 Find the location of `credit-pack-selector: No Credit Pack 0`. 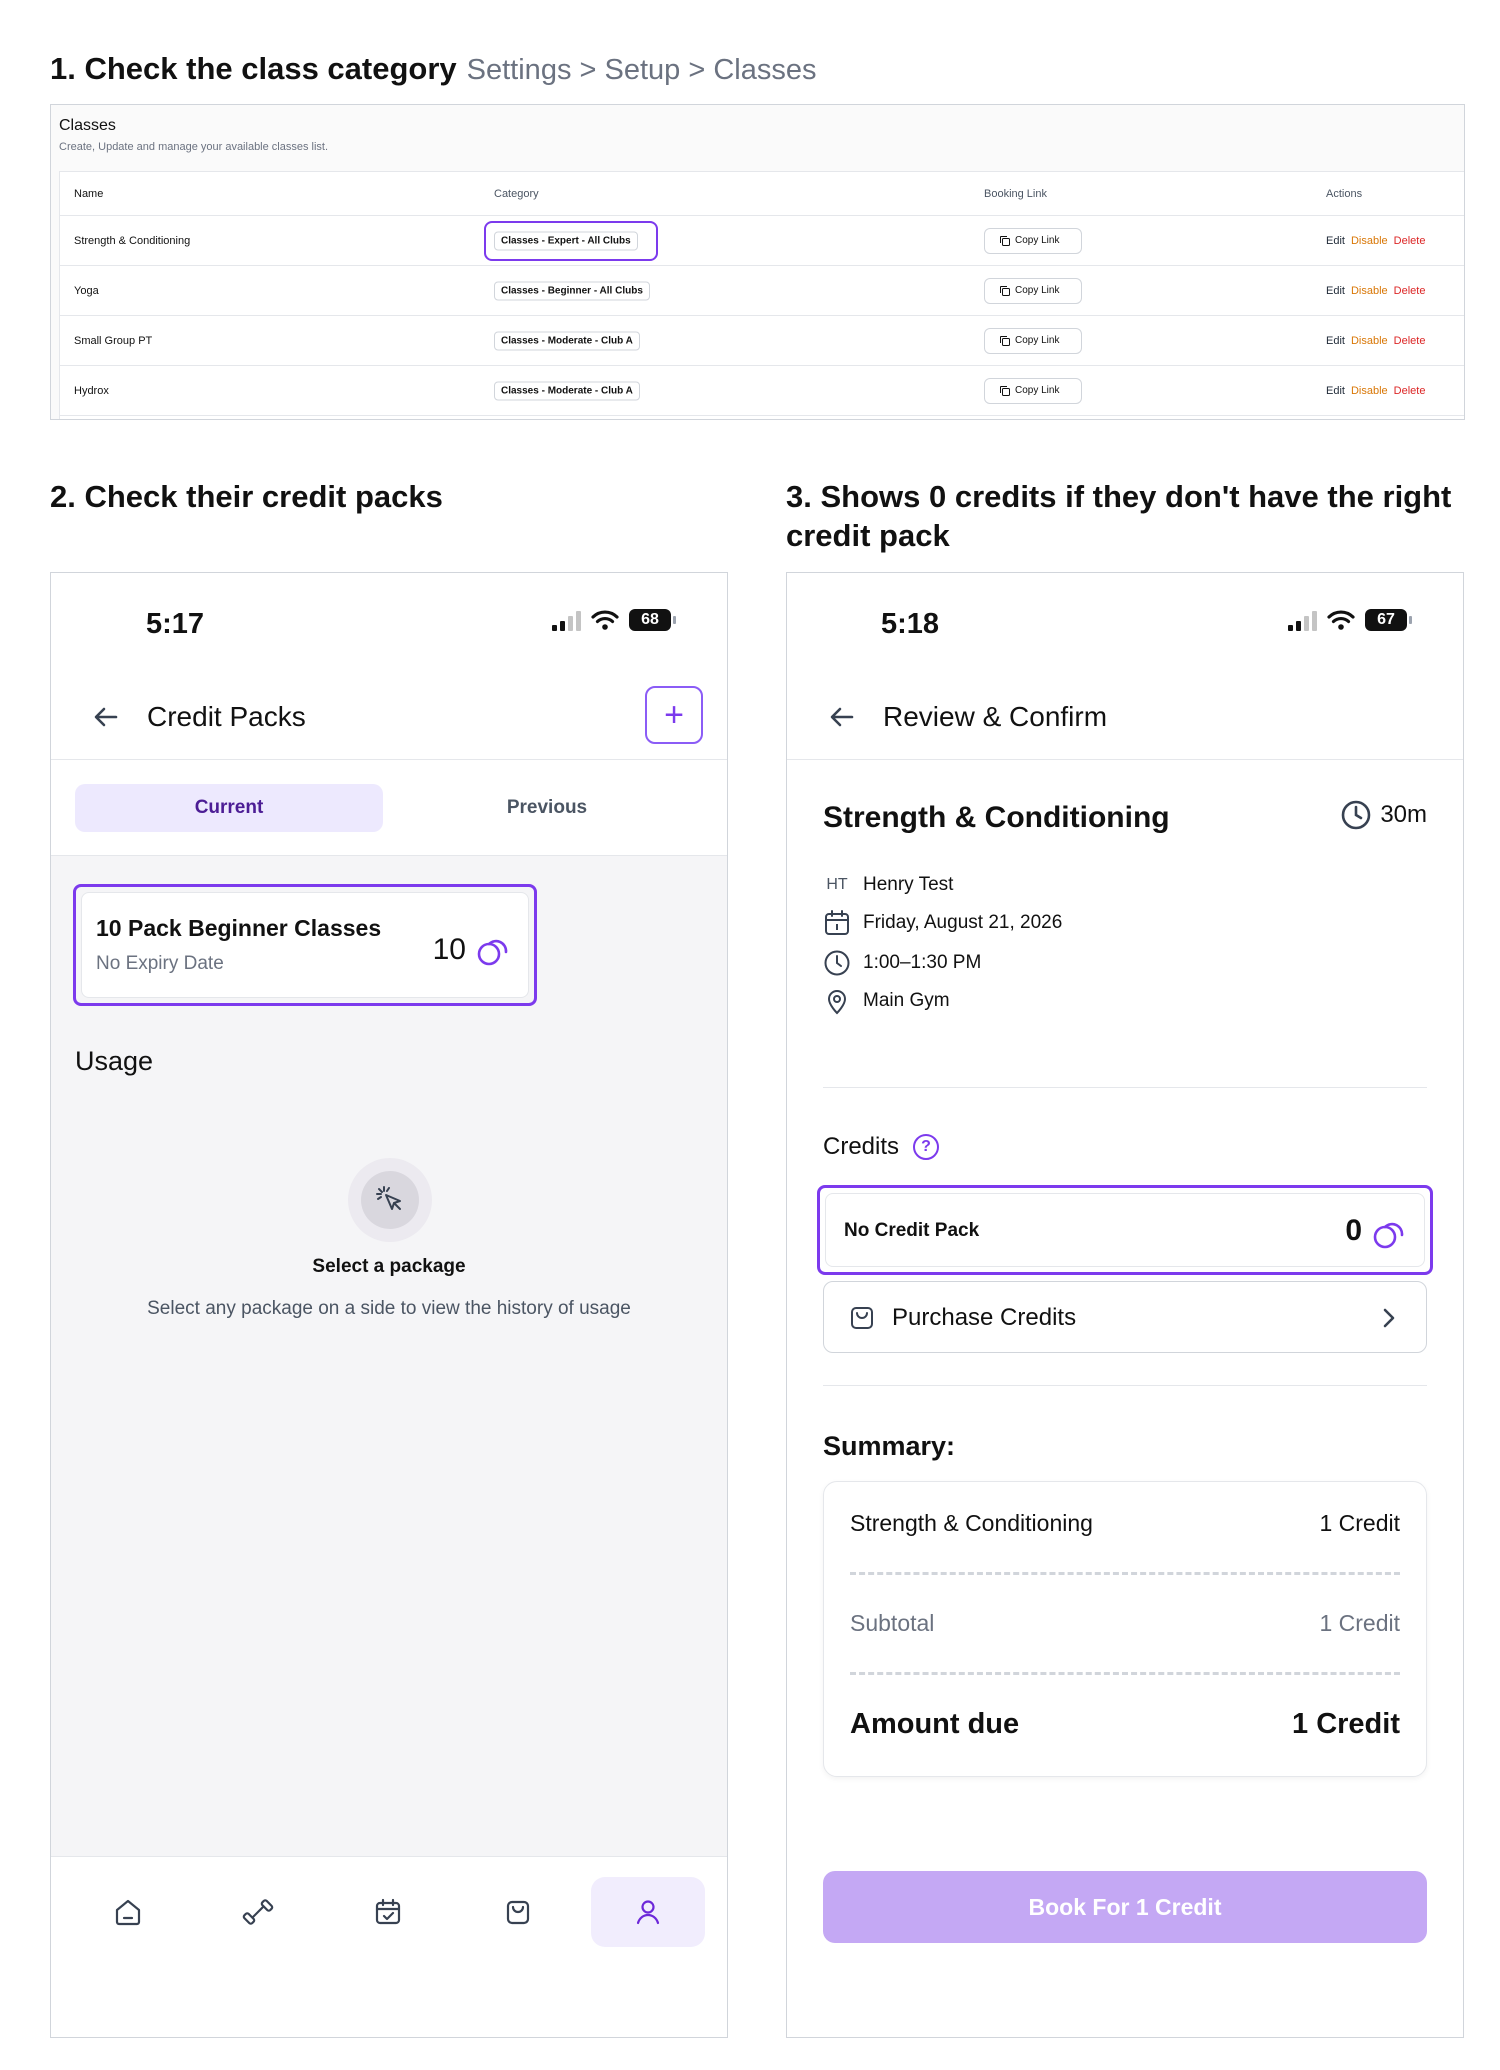

credit-pack-selector: No Credit Pack 0 is located at coordinates (1125, 1230).